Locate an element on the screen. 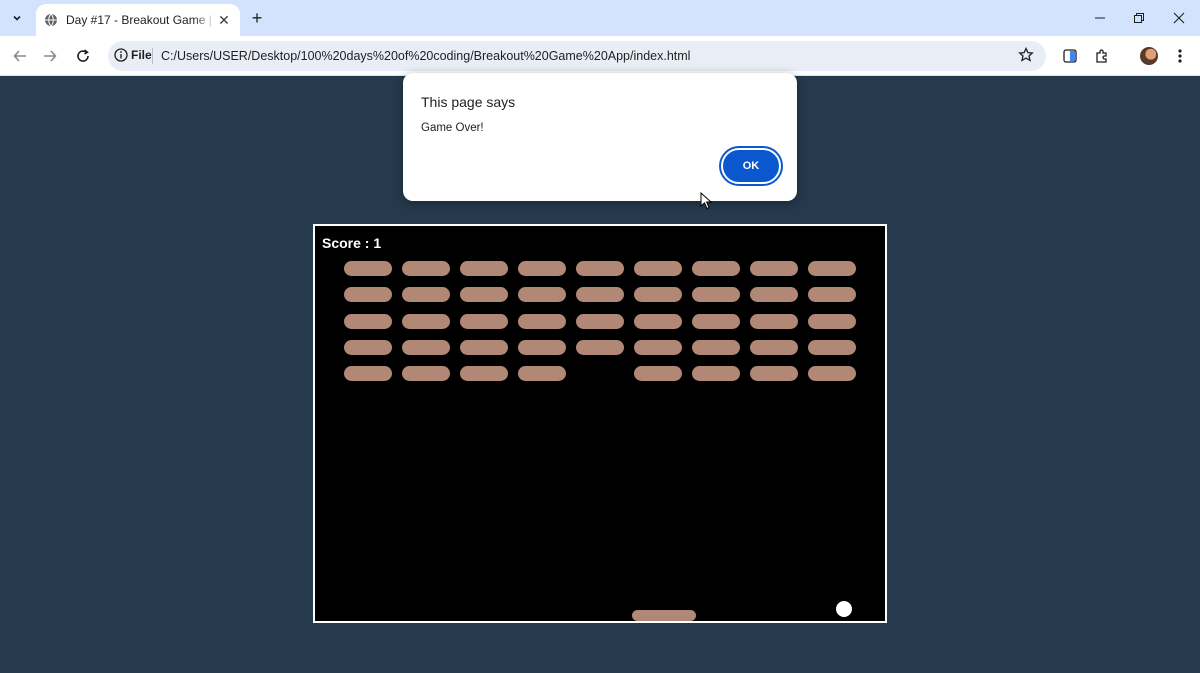 Image resolution: width=1200 pixels, height=673 pixels. tab-search-chevron-icon is located at coordinates (17, 18).